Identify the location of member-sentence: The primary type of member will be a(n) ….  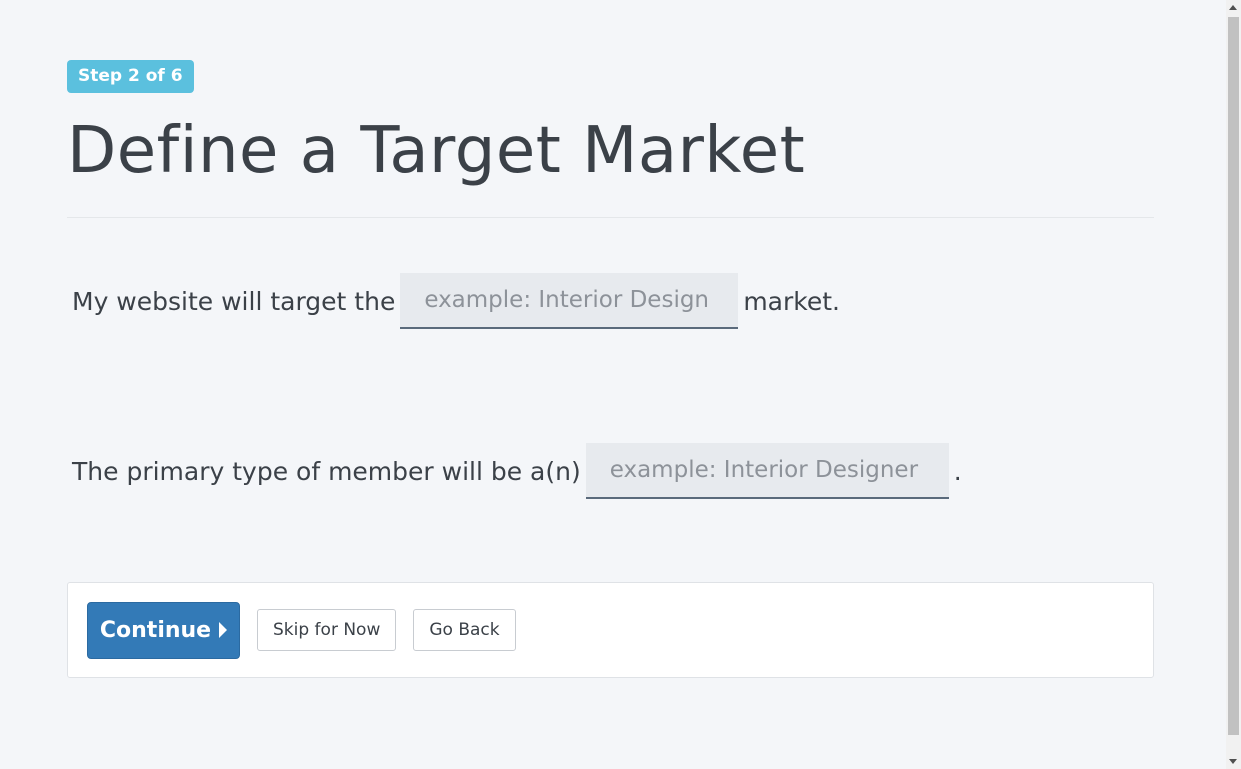
(517, 471).